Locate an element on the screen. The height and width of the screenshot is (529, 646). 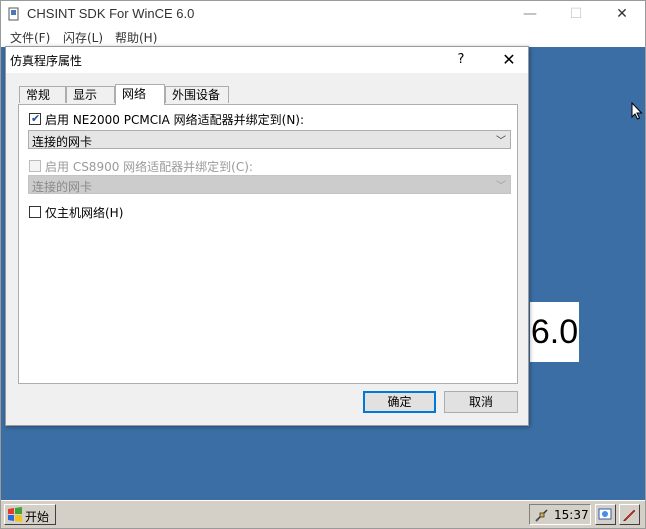
ne2000-adapter-select: 连接的网卡 ﹀ is located at coordinates (269, 139).